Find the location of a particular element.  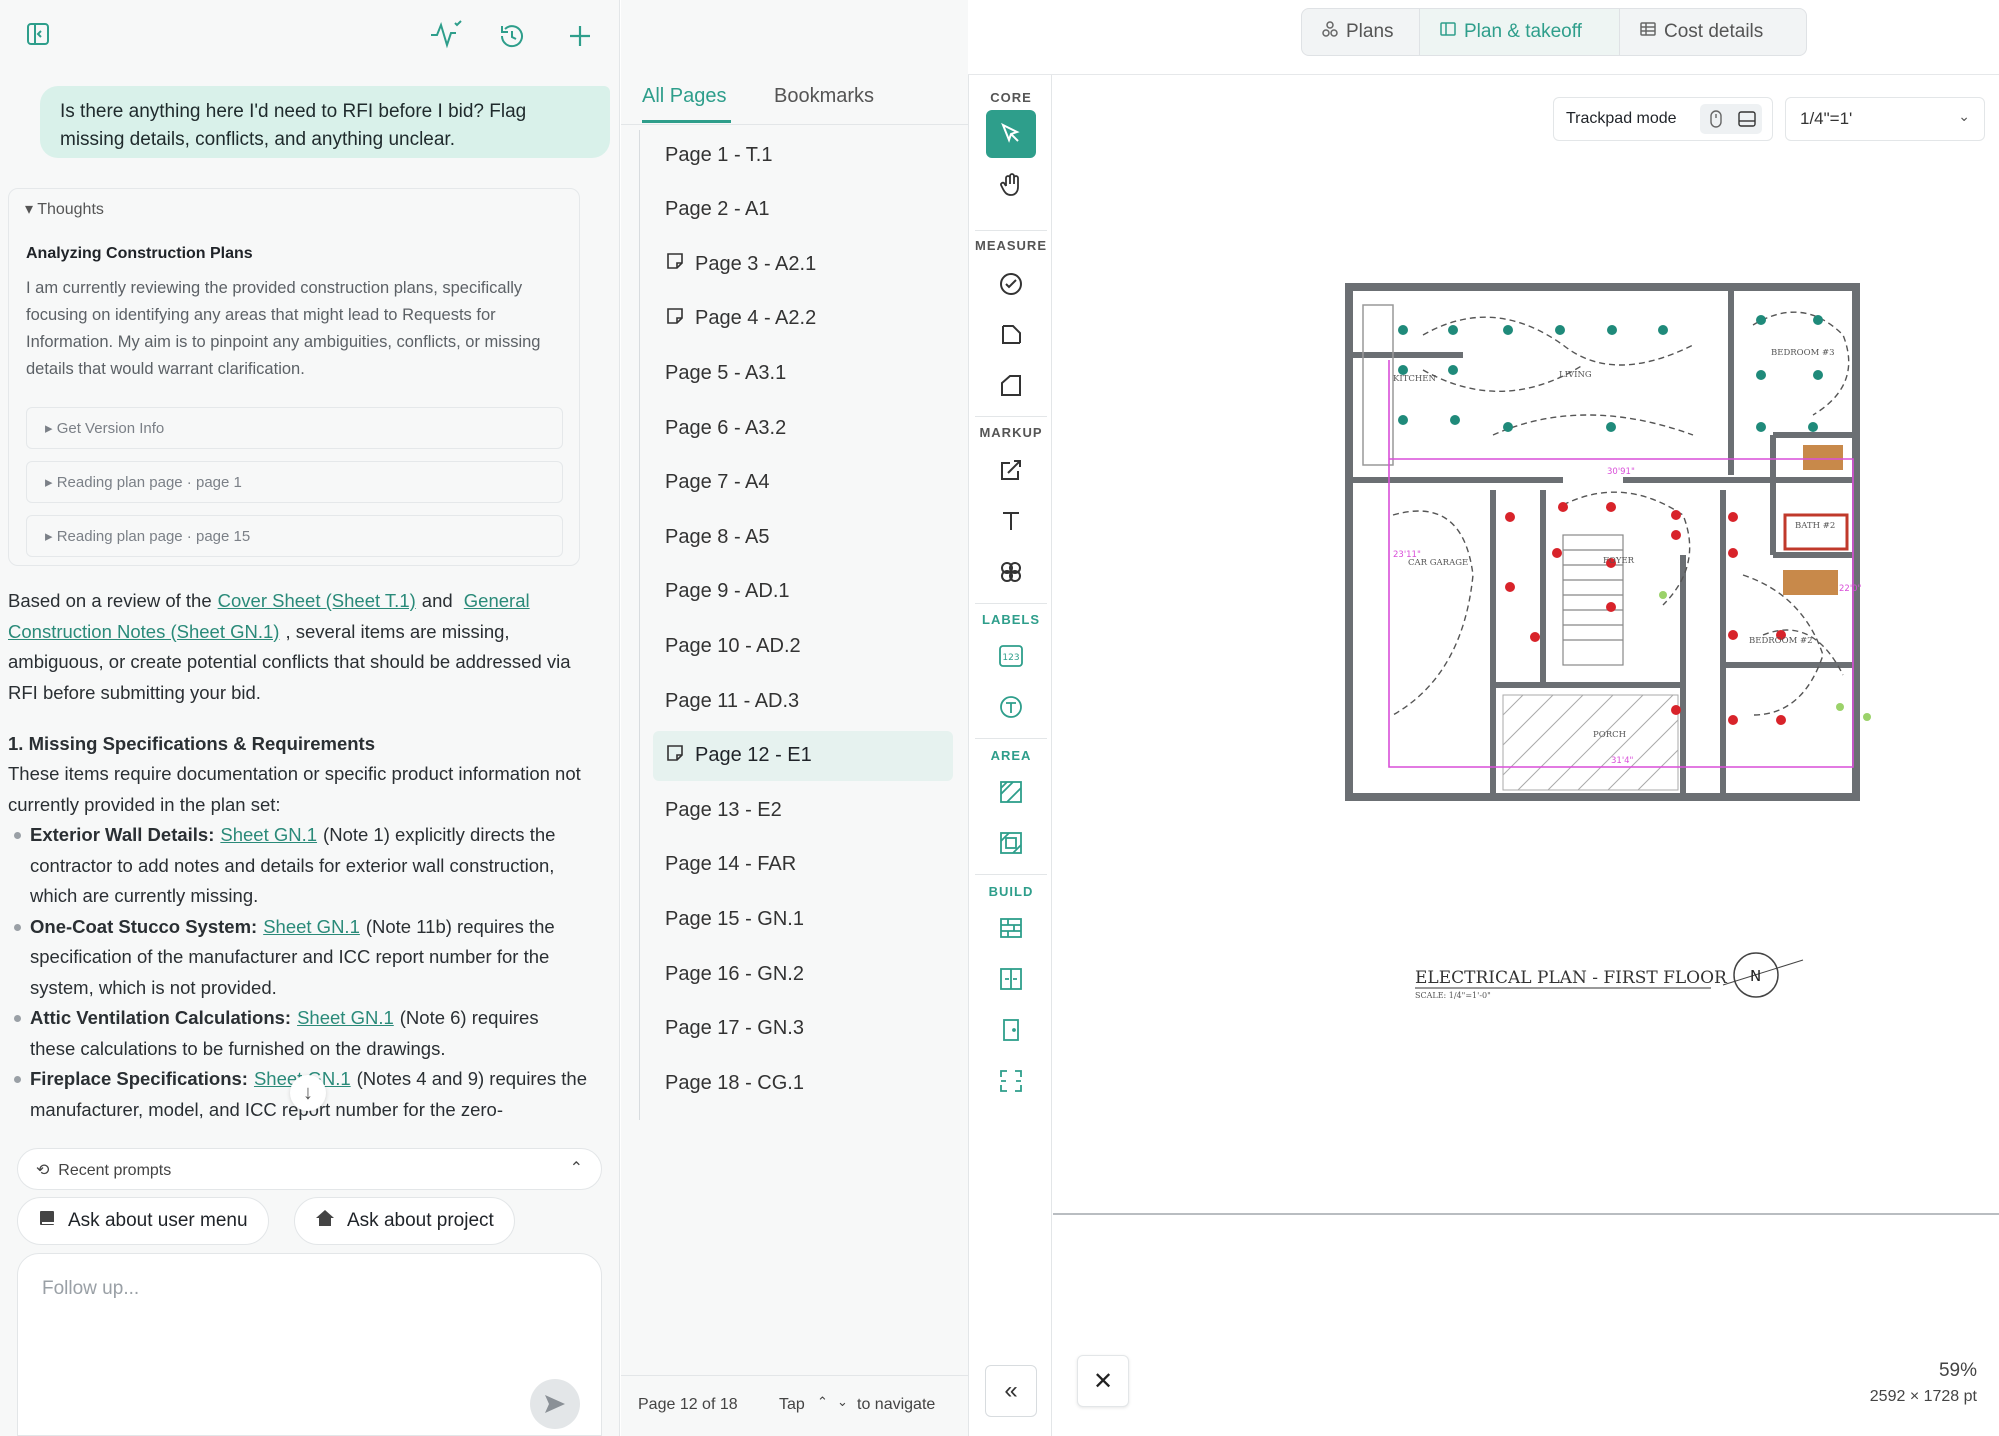

select-tool is located at coordinates (1011, 134).